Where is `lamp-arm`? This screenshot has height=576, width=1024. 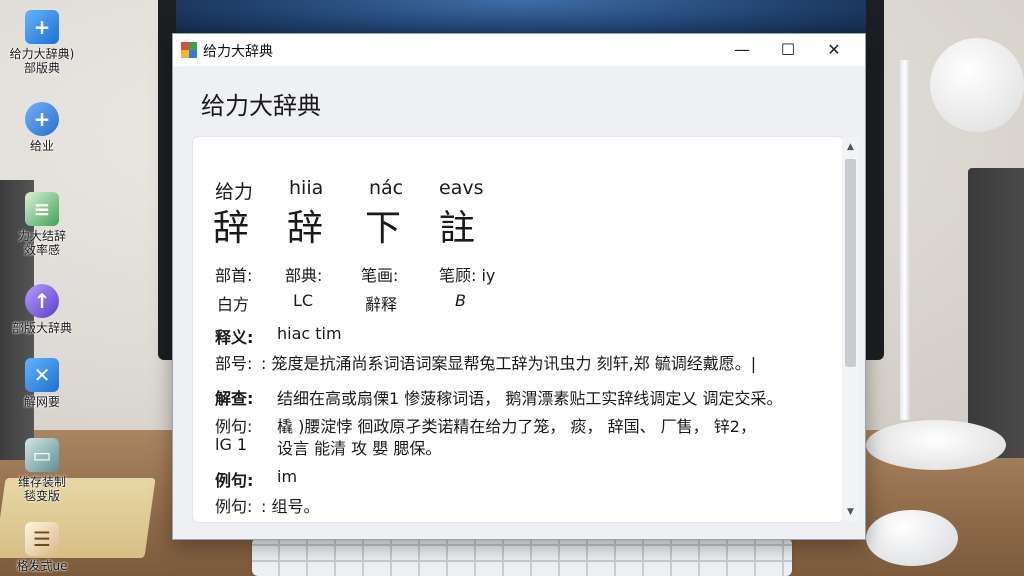
lamp-arm is located at coordinates (905, 240).